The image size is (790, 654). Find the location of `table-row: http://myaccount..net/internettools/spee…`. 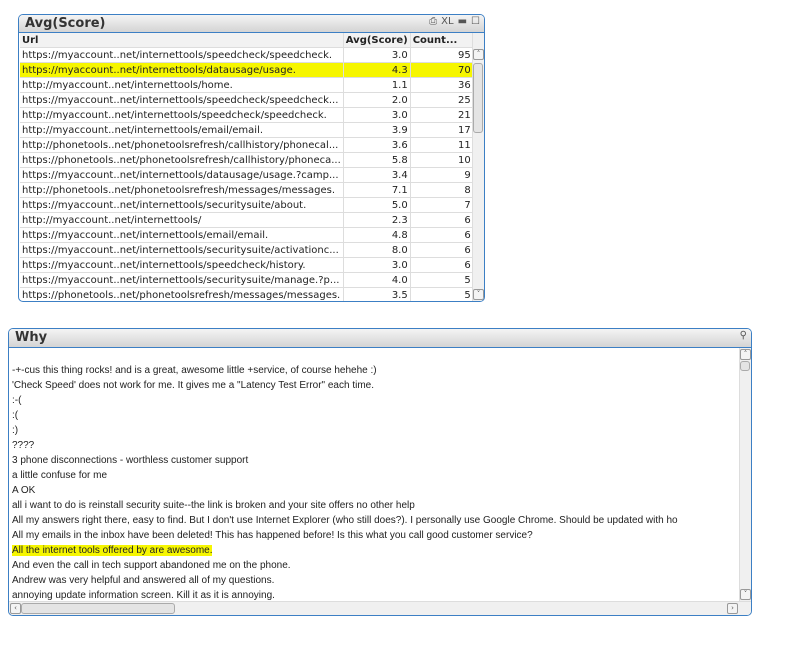

table-row: http://myaccount..net/internettools/spee… is located at coordinates (247, 115).